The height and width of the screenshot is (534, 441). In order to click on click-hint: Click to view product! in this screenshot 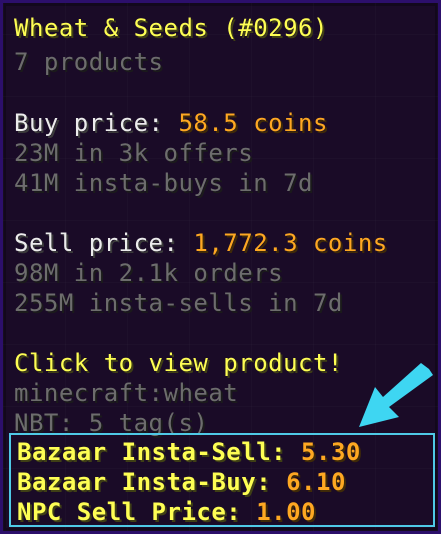, I will do `click(178, 363)`.